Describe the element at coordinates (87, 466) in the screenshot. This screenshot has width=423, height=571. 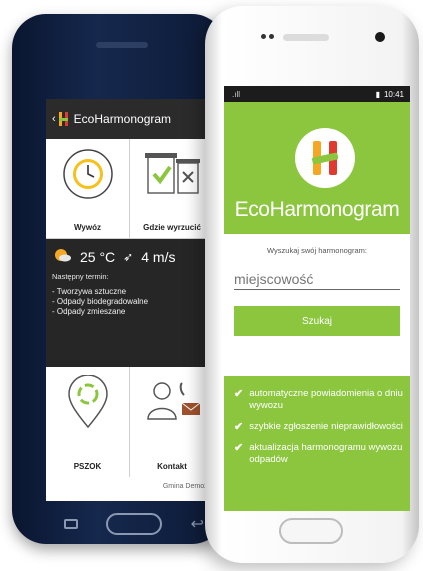
I see `tile-label: PSZOK` at that location.